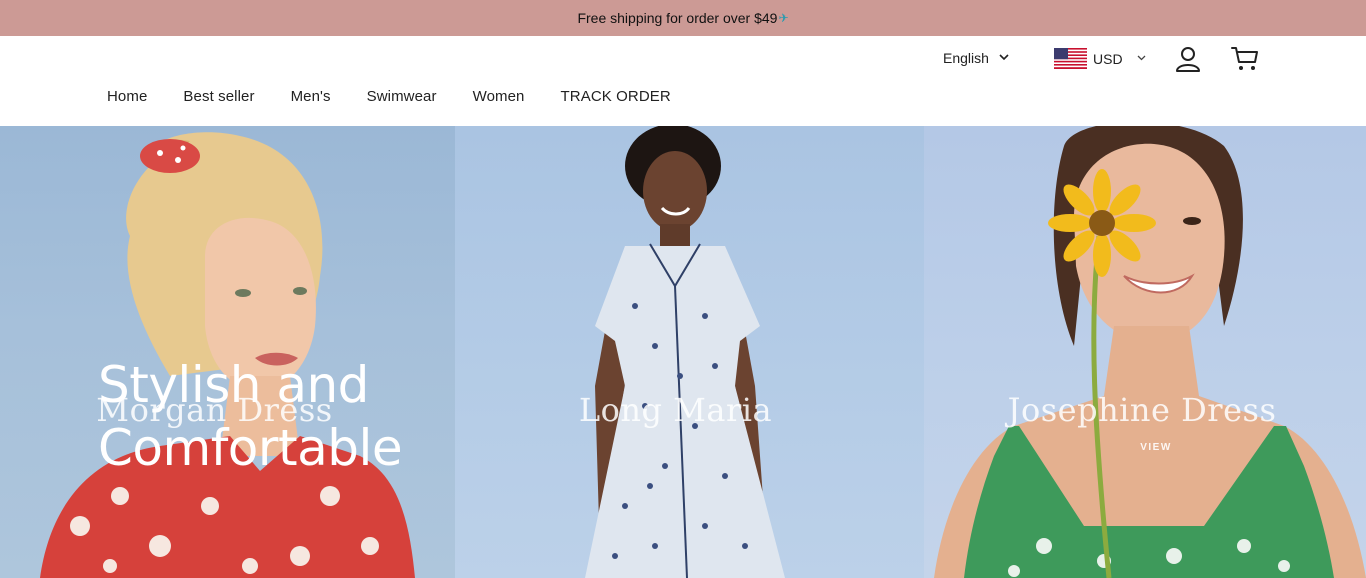  Describe the element at coordinates (1070, 58) in the screenshot. I see `us-flag-icon` at that location.